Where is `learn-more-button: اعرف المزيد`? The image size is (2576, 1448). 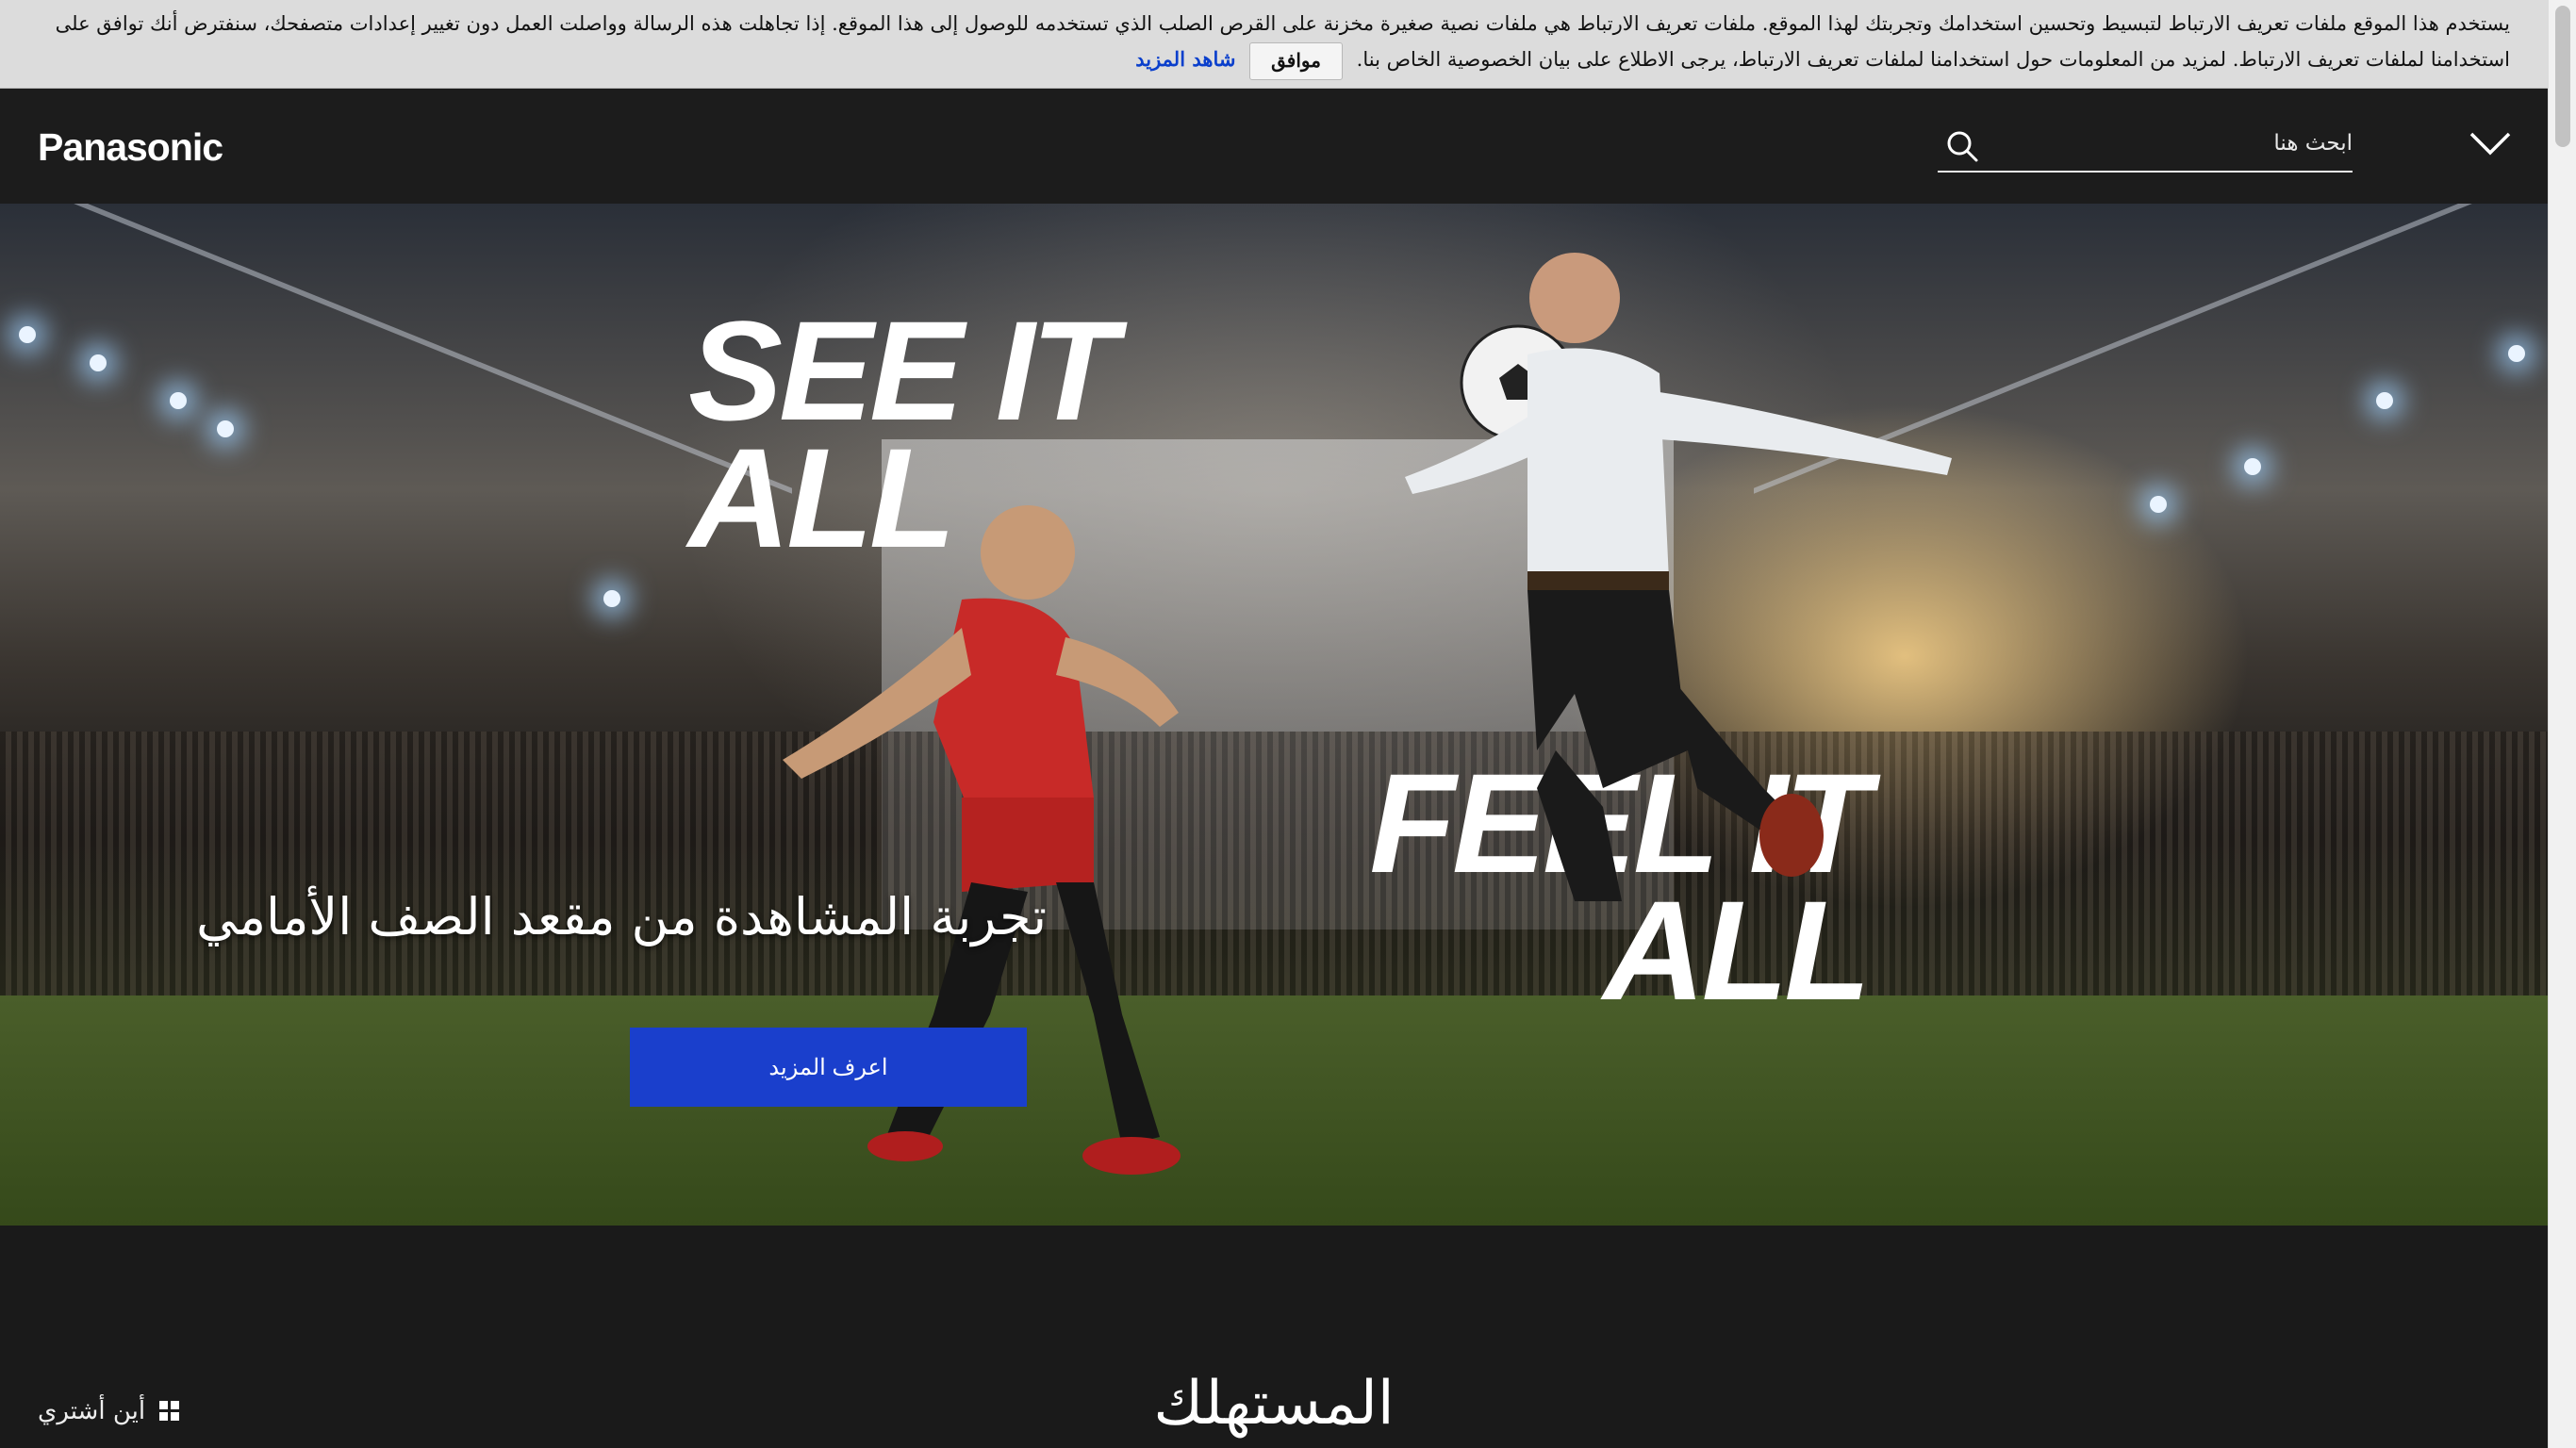
learn-more-button: اعرف المزيد is located at coordinates (828, 1067).